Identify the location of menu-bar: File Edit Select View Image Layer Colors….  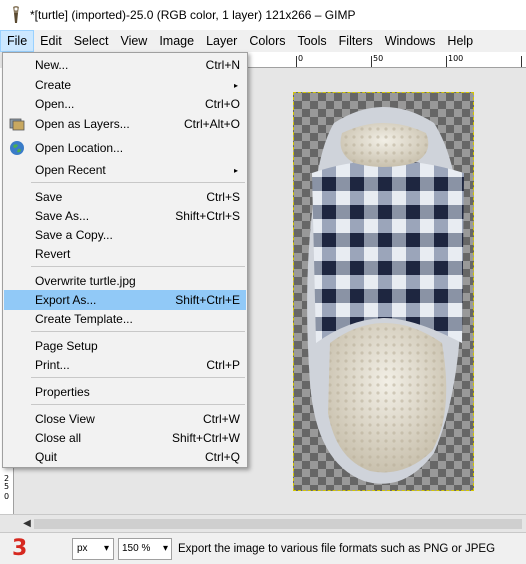
(263, 41).